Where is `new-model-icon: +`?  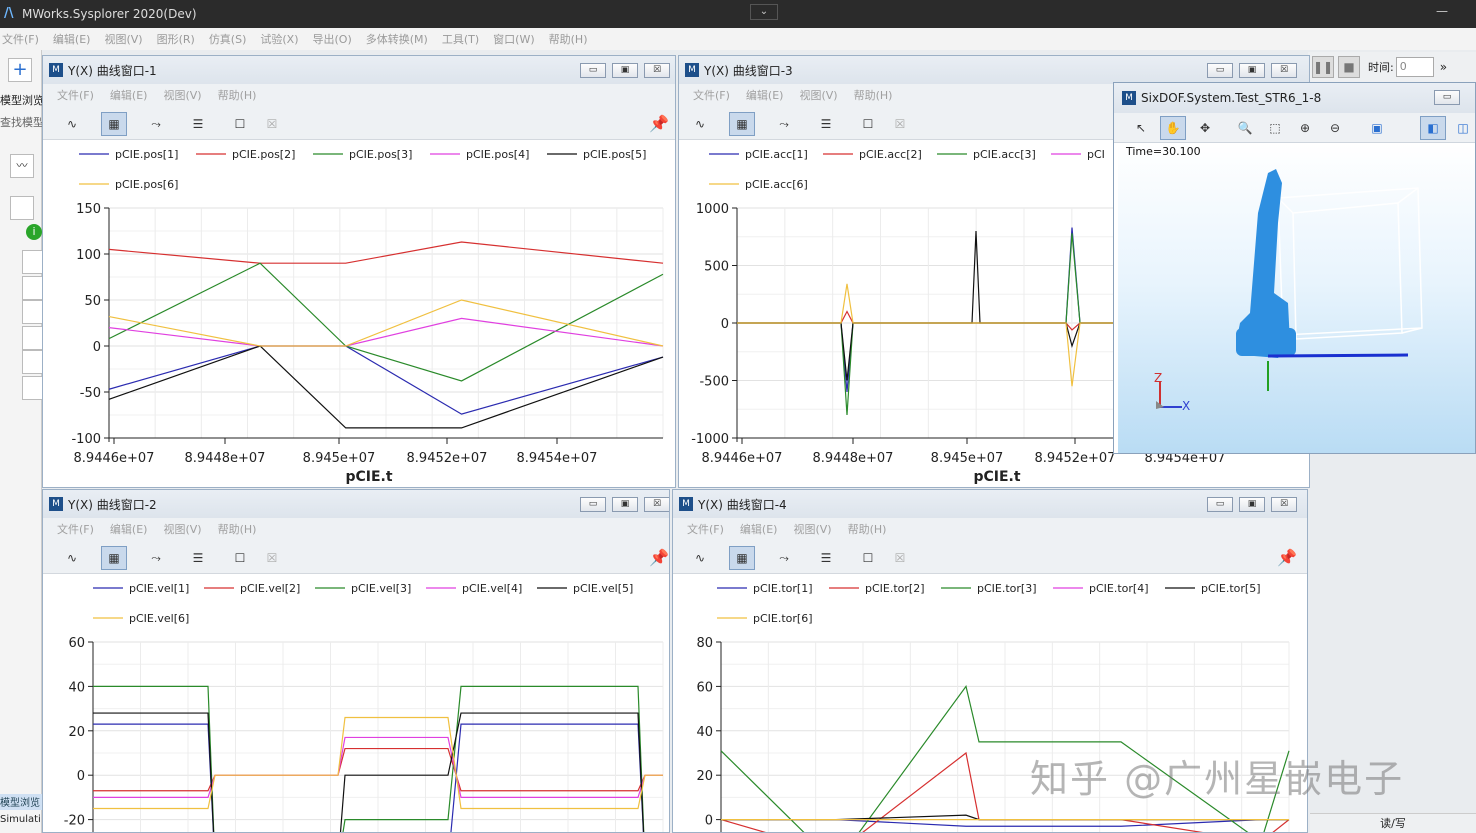 new-model-icon: + is located at coordinates (20, 70).